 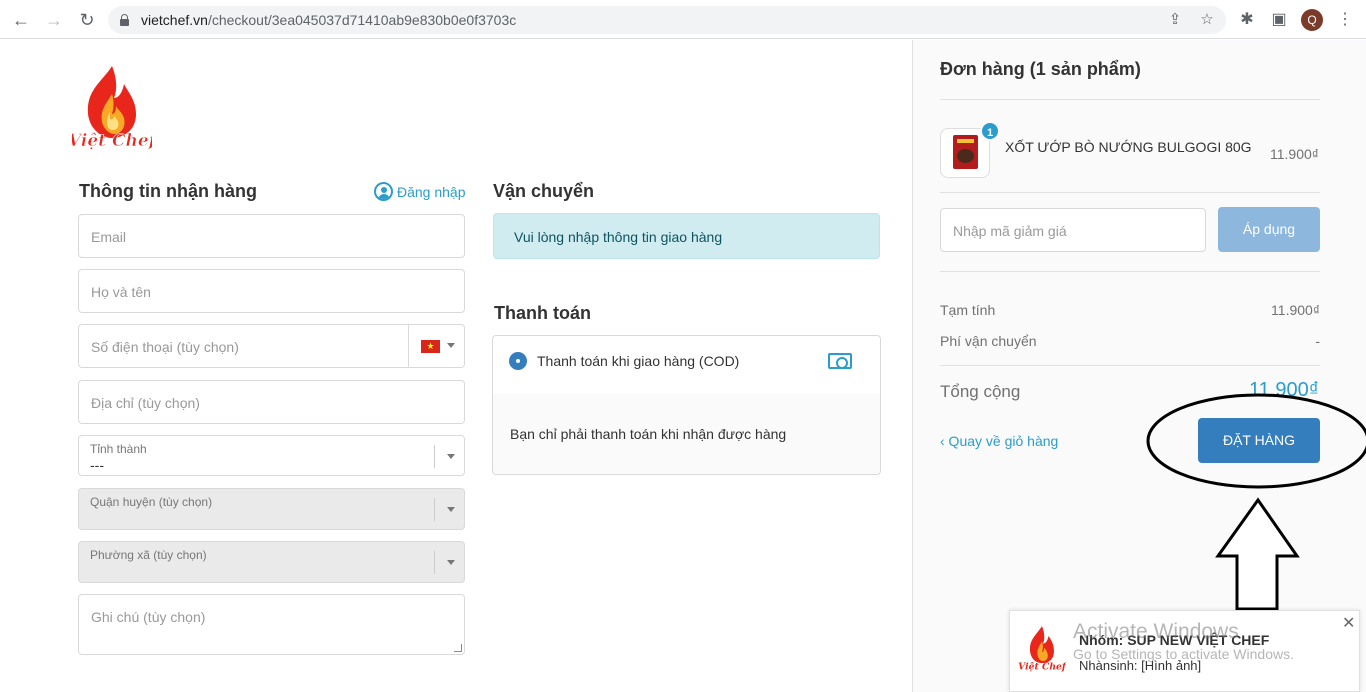 I want to click on phone-field: Số điện thoại (tùy chọn) ★, so click(x=271, y=346).